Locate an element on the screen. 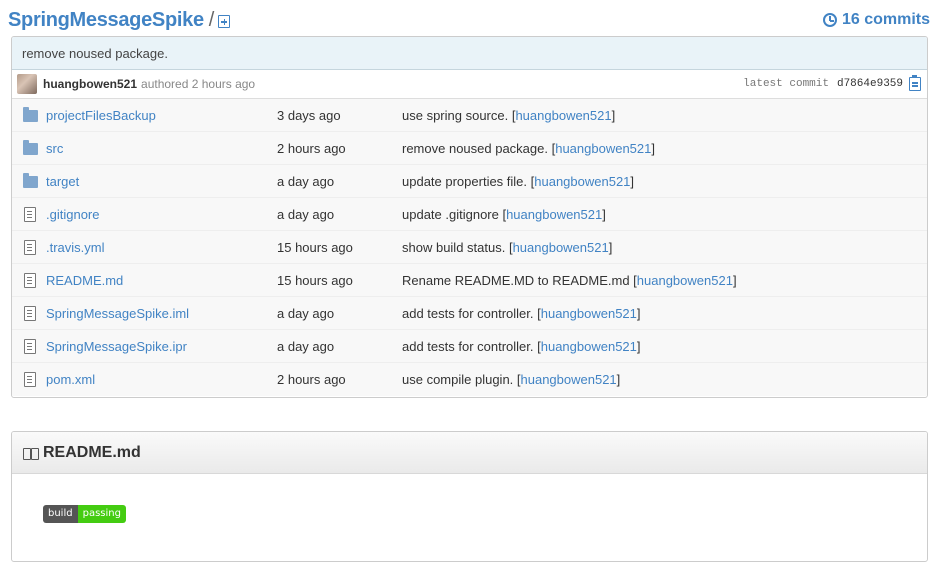 Image resolution: width=938 pixels, height=570 pixels. repo-header: SpringMessageSpike / 16 commits is located at coordinates (469, 20).